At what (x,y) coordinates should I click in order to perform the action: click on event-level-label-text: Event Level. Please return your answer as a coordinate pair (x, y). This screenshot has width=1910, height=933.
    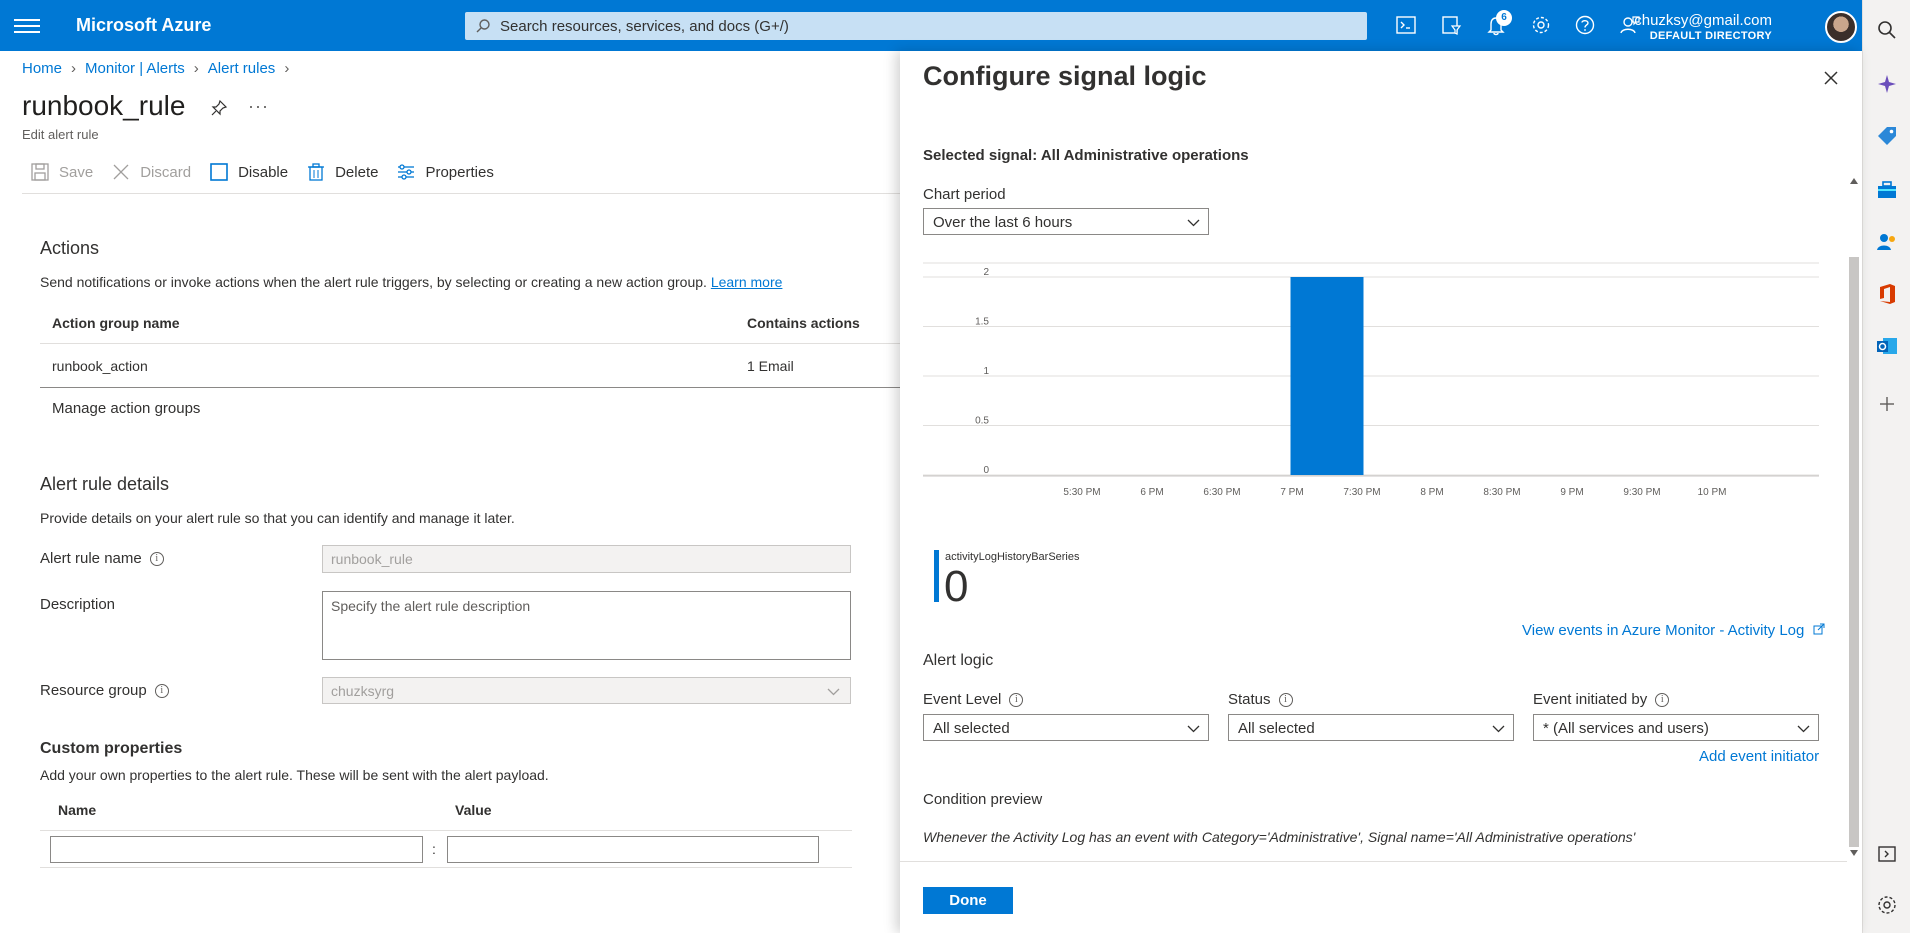
    Looking at the image, I should click on (962, 699).